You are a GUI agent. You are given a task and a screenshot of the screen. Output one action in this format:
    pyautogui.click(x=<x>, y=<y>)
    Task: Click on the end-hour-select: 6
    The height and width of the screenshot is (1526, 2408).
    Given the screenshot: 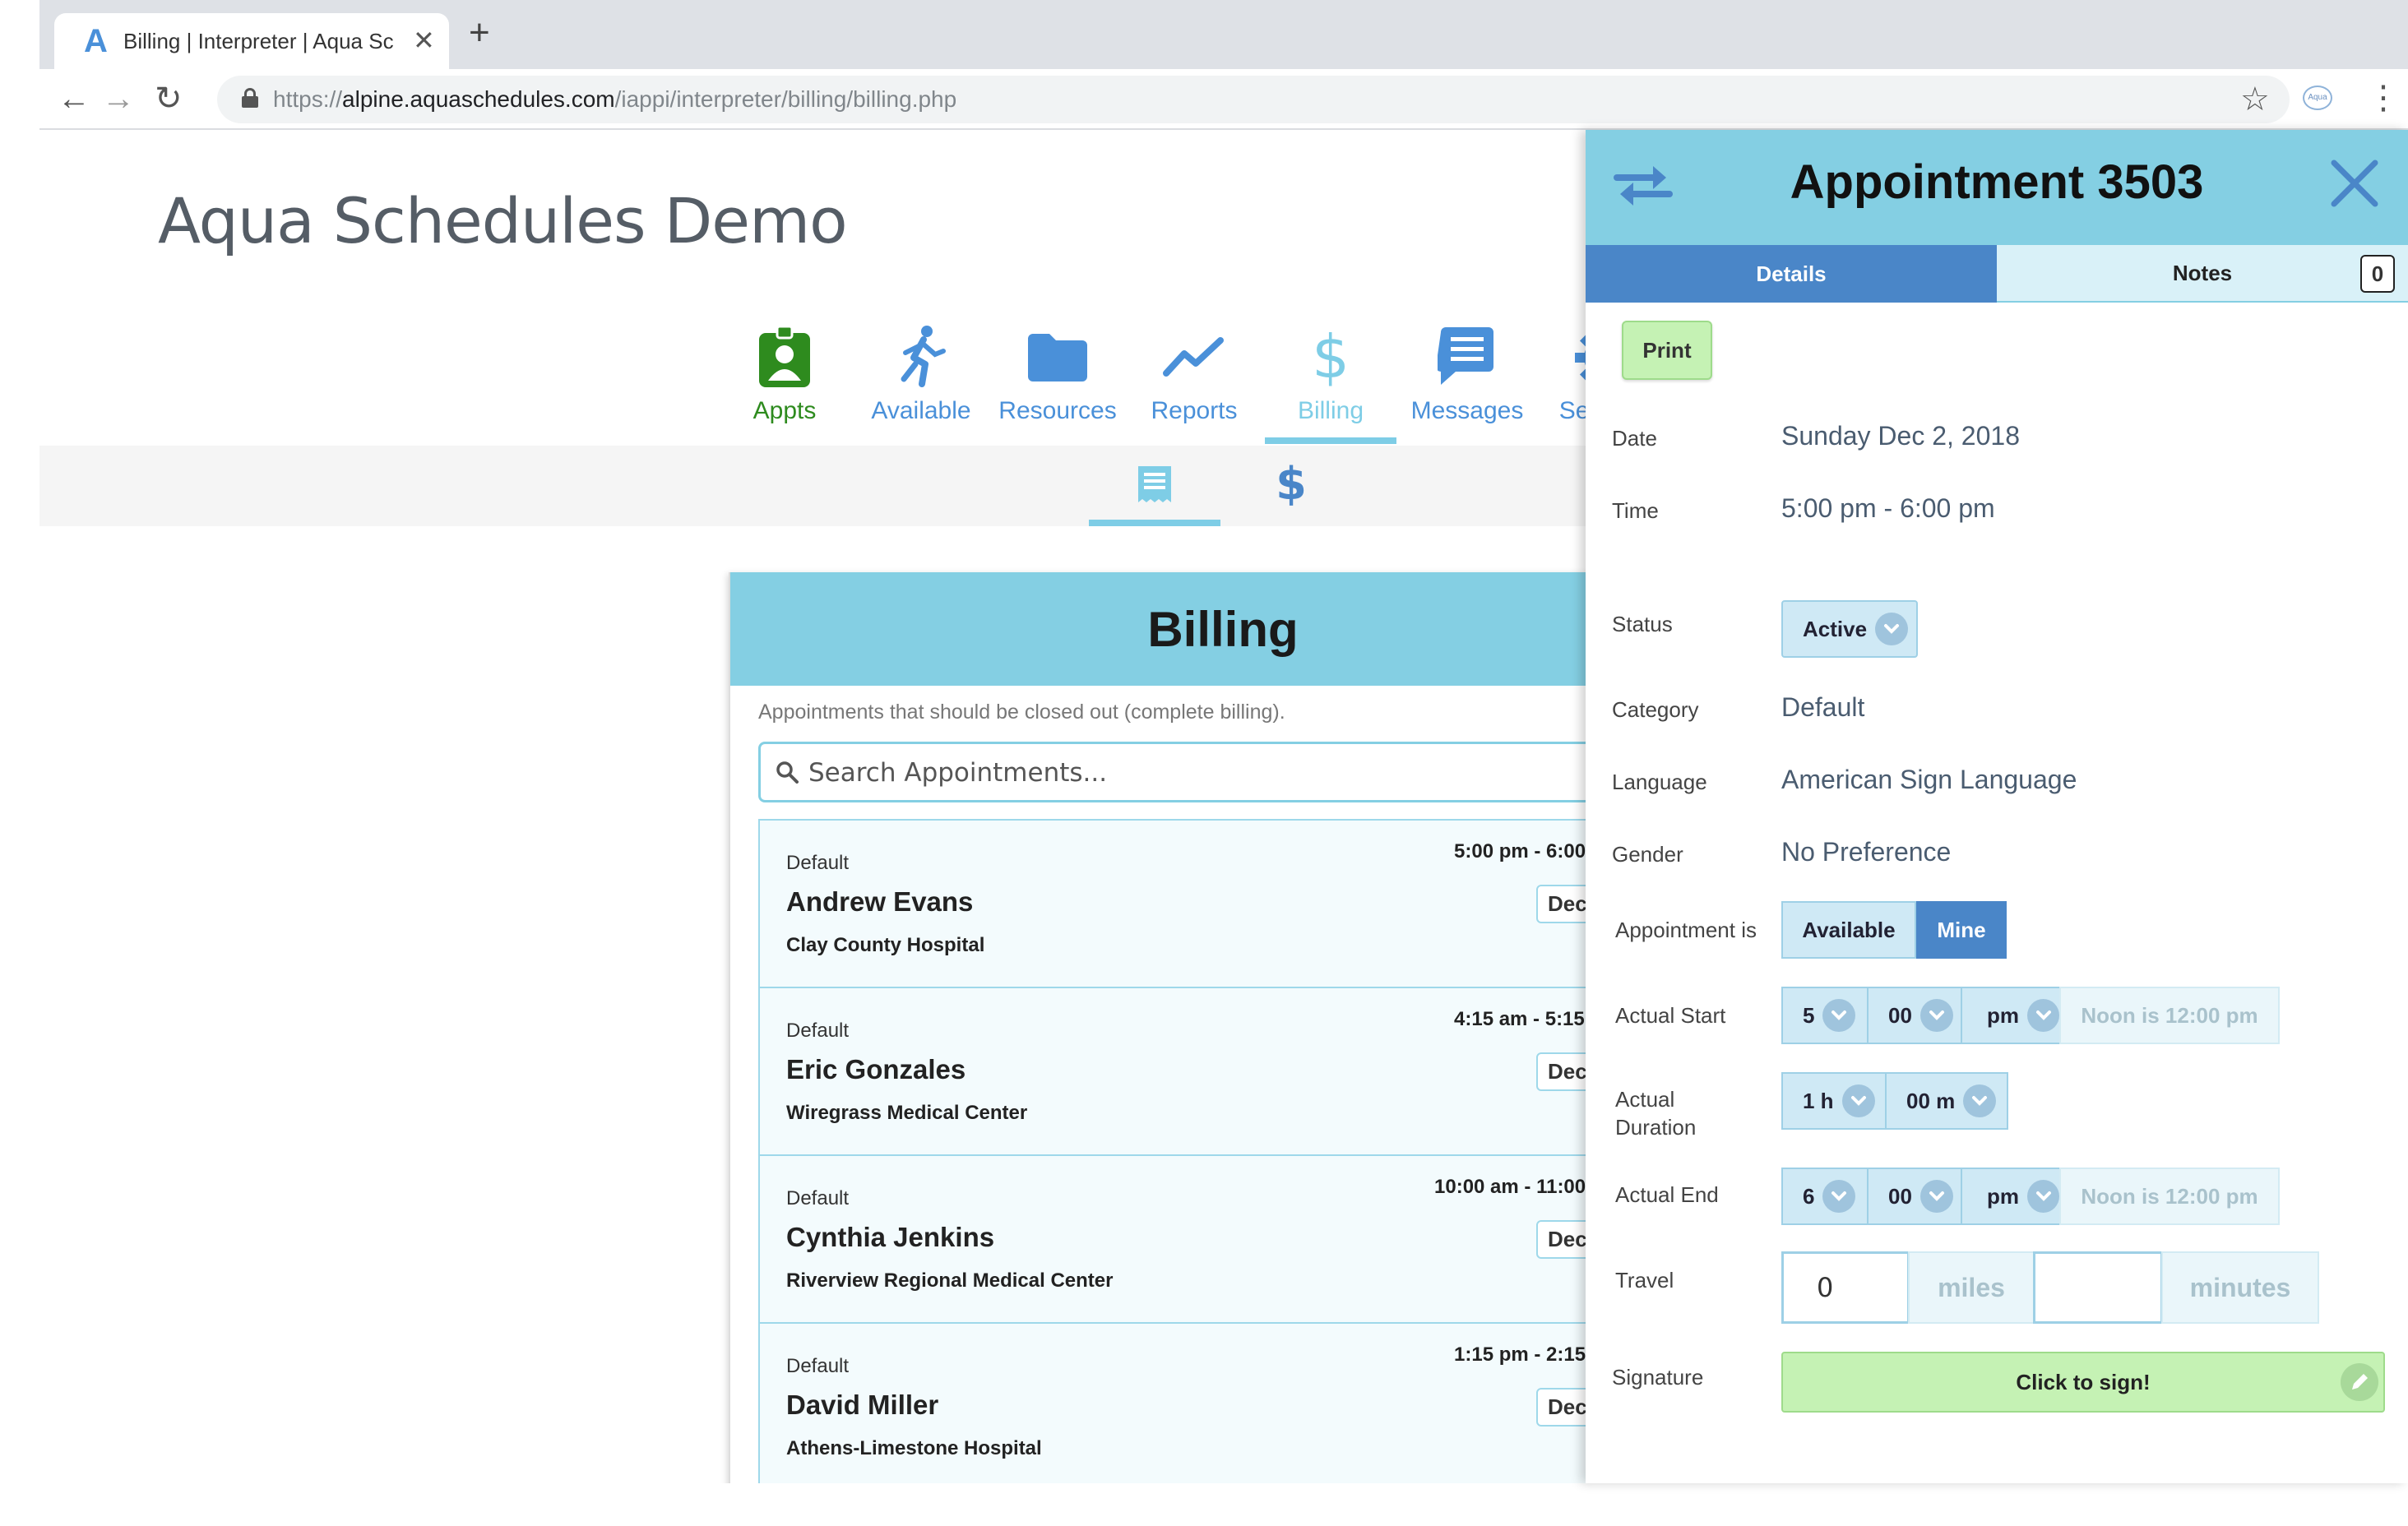 What is the action you would take?
    pyautogui.click(x=1825, y=1196)
    